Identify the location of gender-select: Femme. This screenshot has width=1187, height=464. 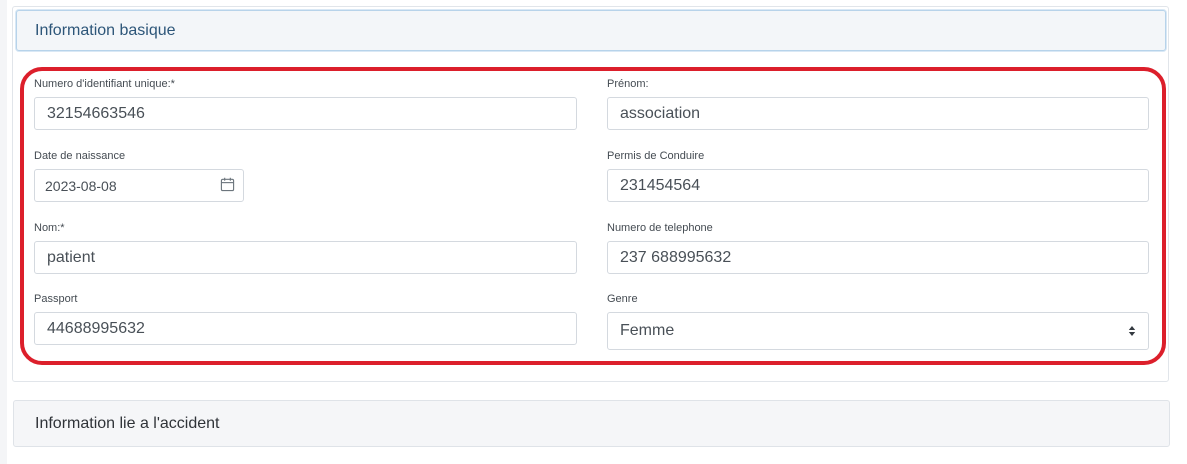
(878, 331).